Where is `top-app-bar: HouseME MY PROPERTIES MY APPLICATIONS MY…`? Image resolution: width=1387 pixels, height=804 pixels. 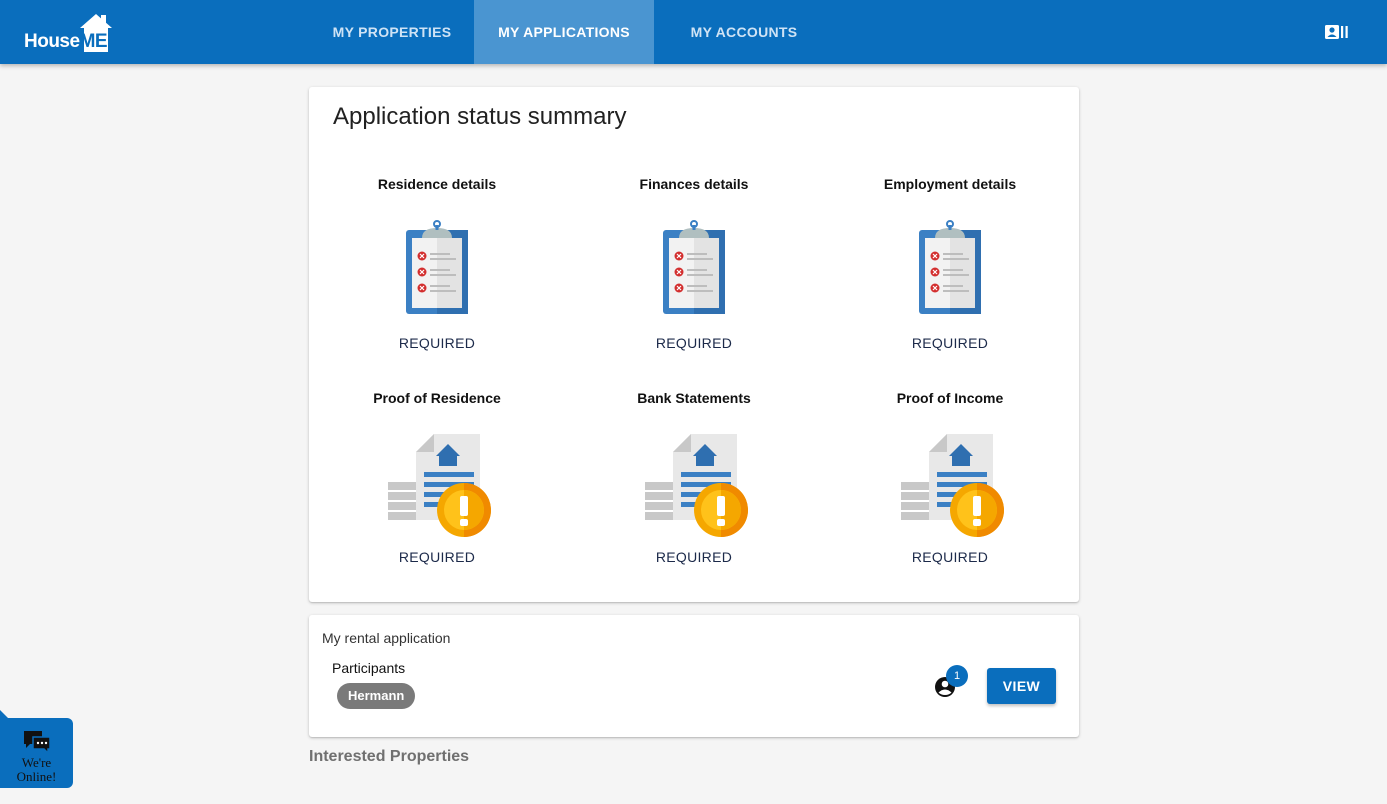 top-app-bar: HouseME MY PROPERTIES MY APPLICATIONS MY… is located at coordinates (693, 32).